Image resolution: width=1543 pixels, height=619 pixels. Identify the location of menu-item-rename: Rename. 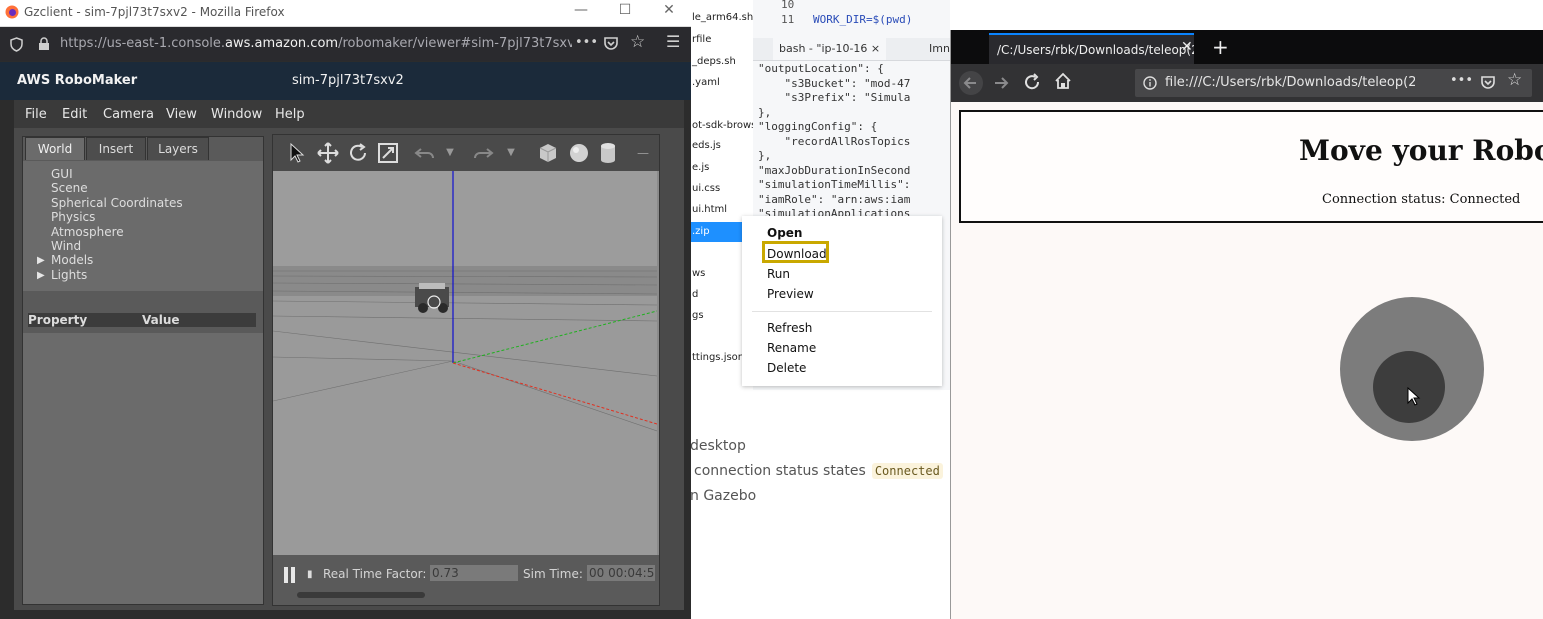
(791, 348).